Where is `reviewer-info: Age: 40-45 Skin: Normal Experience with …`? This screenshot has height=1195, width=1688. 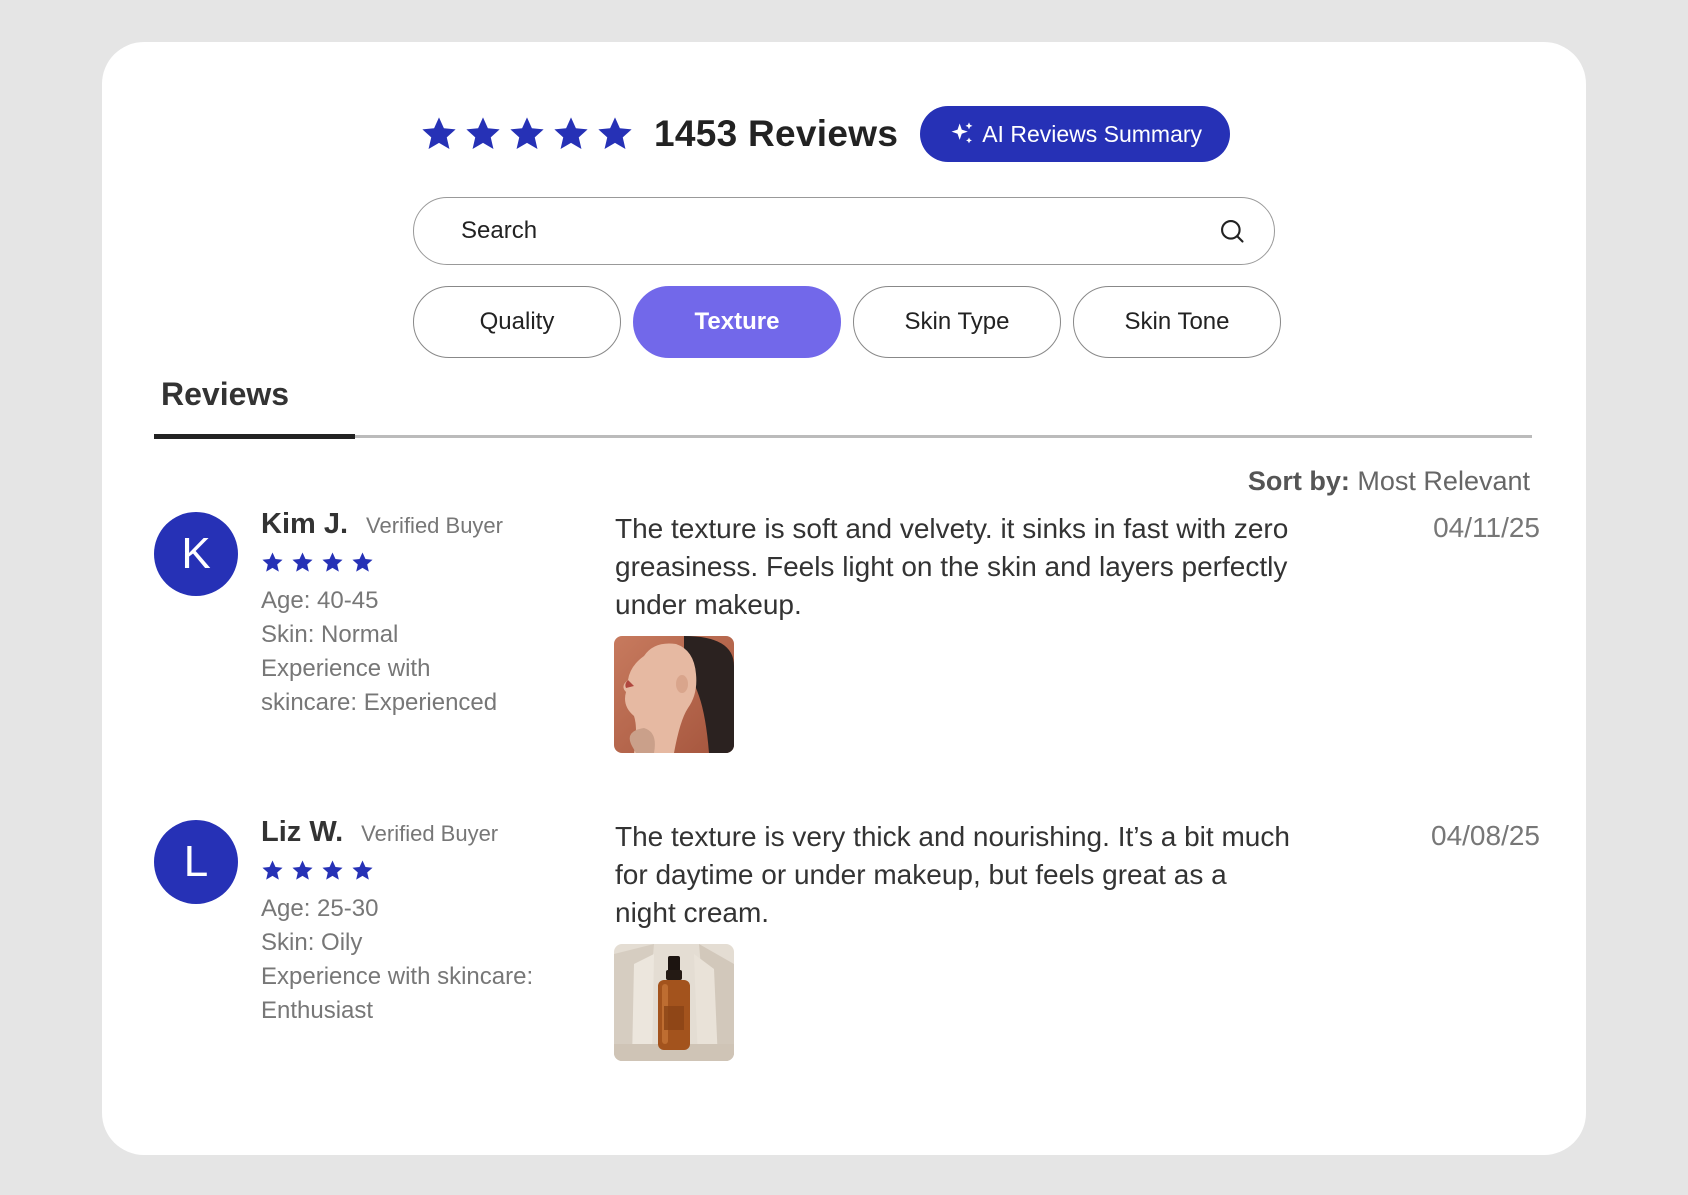 reviewer-info: Age: 40-45 Skin: Normal Experience with … is located at coordinates (421, 652).